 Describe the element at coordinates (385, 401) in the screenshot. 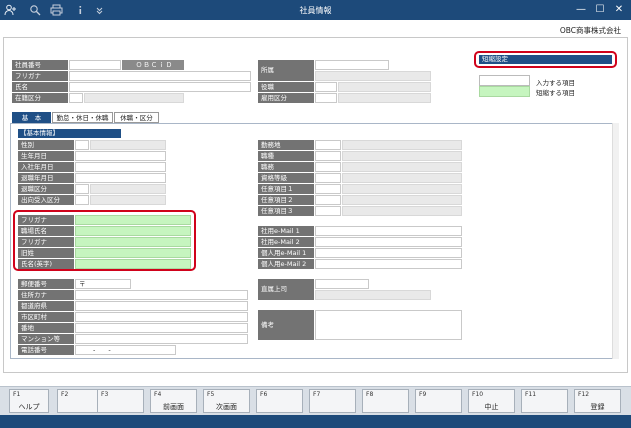

I see `fkey-f8-button: F8` at that location.